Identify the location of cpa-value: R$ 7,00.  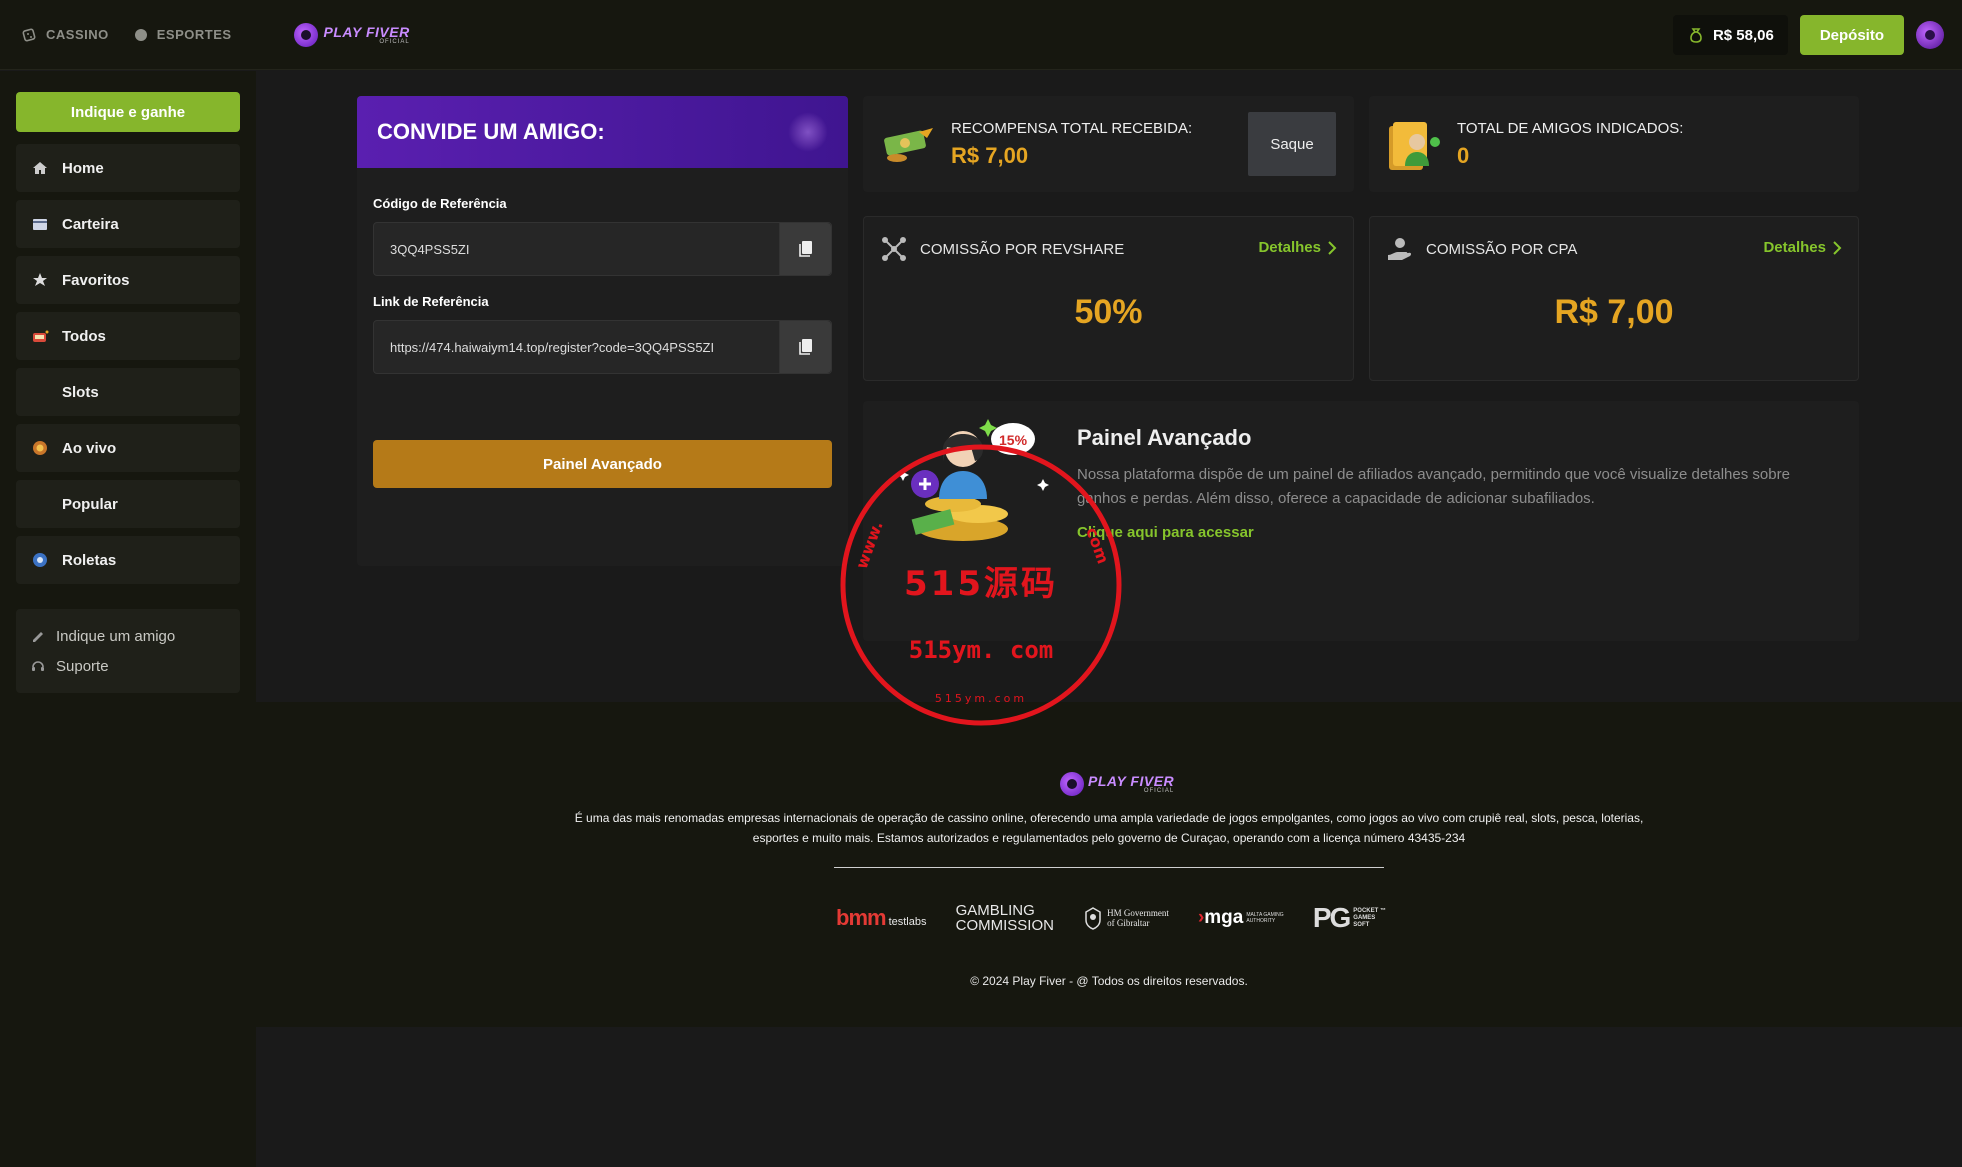
(1614, 312).